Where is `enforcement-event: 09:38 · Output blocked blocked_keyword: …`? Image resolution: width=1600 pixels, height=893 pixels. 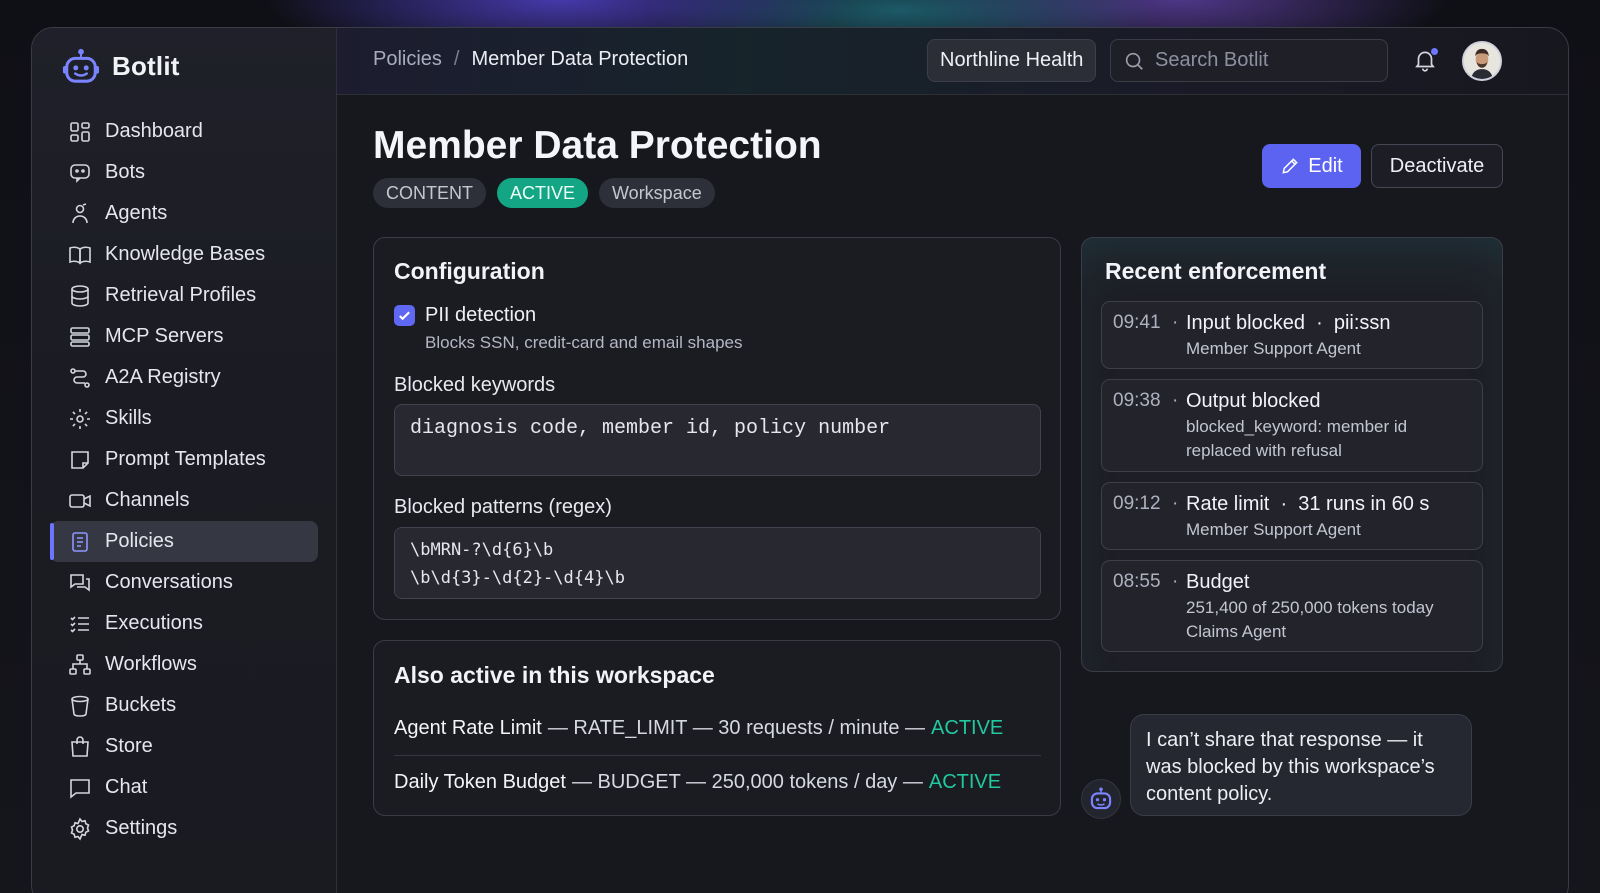
enforcement-event: 09:38 · Output blocked blocked_keyword: … is located at coordinates (1292, 425).